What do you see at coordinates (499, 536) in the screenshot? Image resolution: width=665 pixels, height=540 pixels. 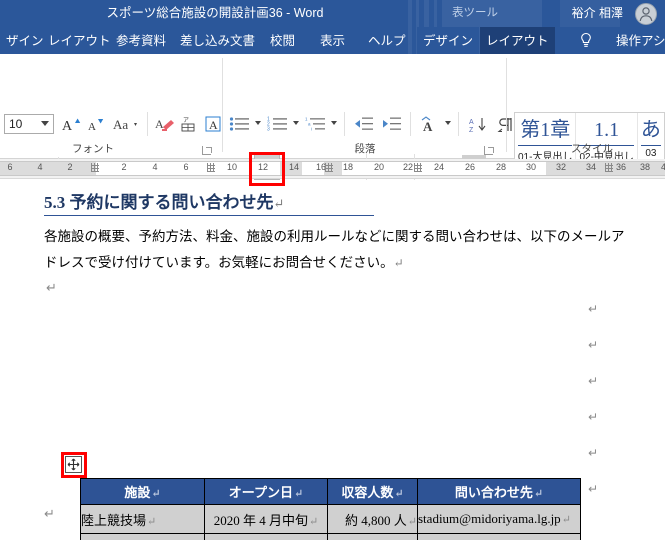 I see `cell-email: ground@midoriyama.lg.jp↵` at bounding box center [499, 536].